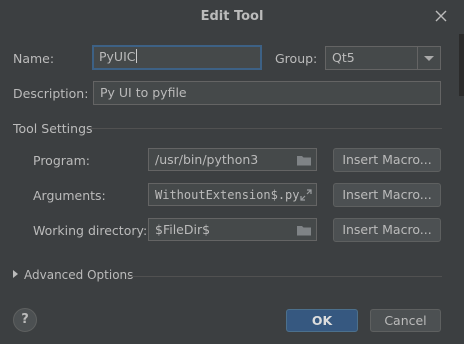  Describe the element at coordinates (53, 128) in the screenshot. I see `tool-settings-title: Tool Settings` at that location.